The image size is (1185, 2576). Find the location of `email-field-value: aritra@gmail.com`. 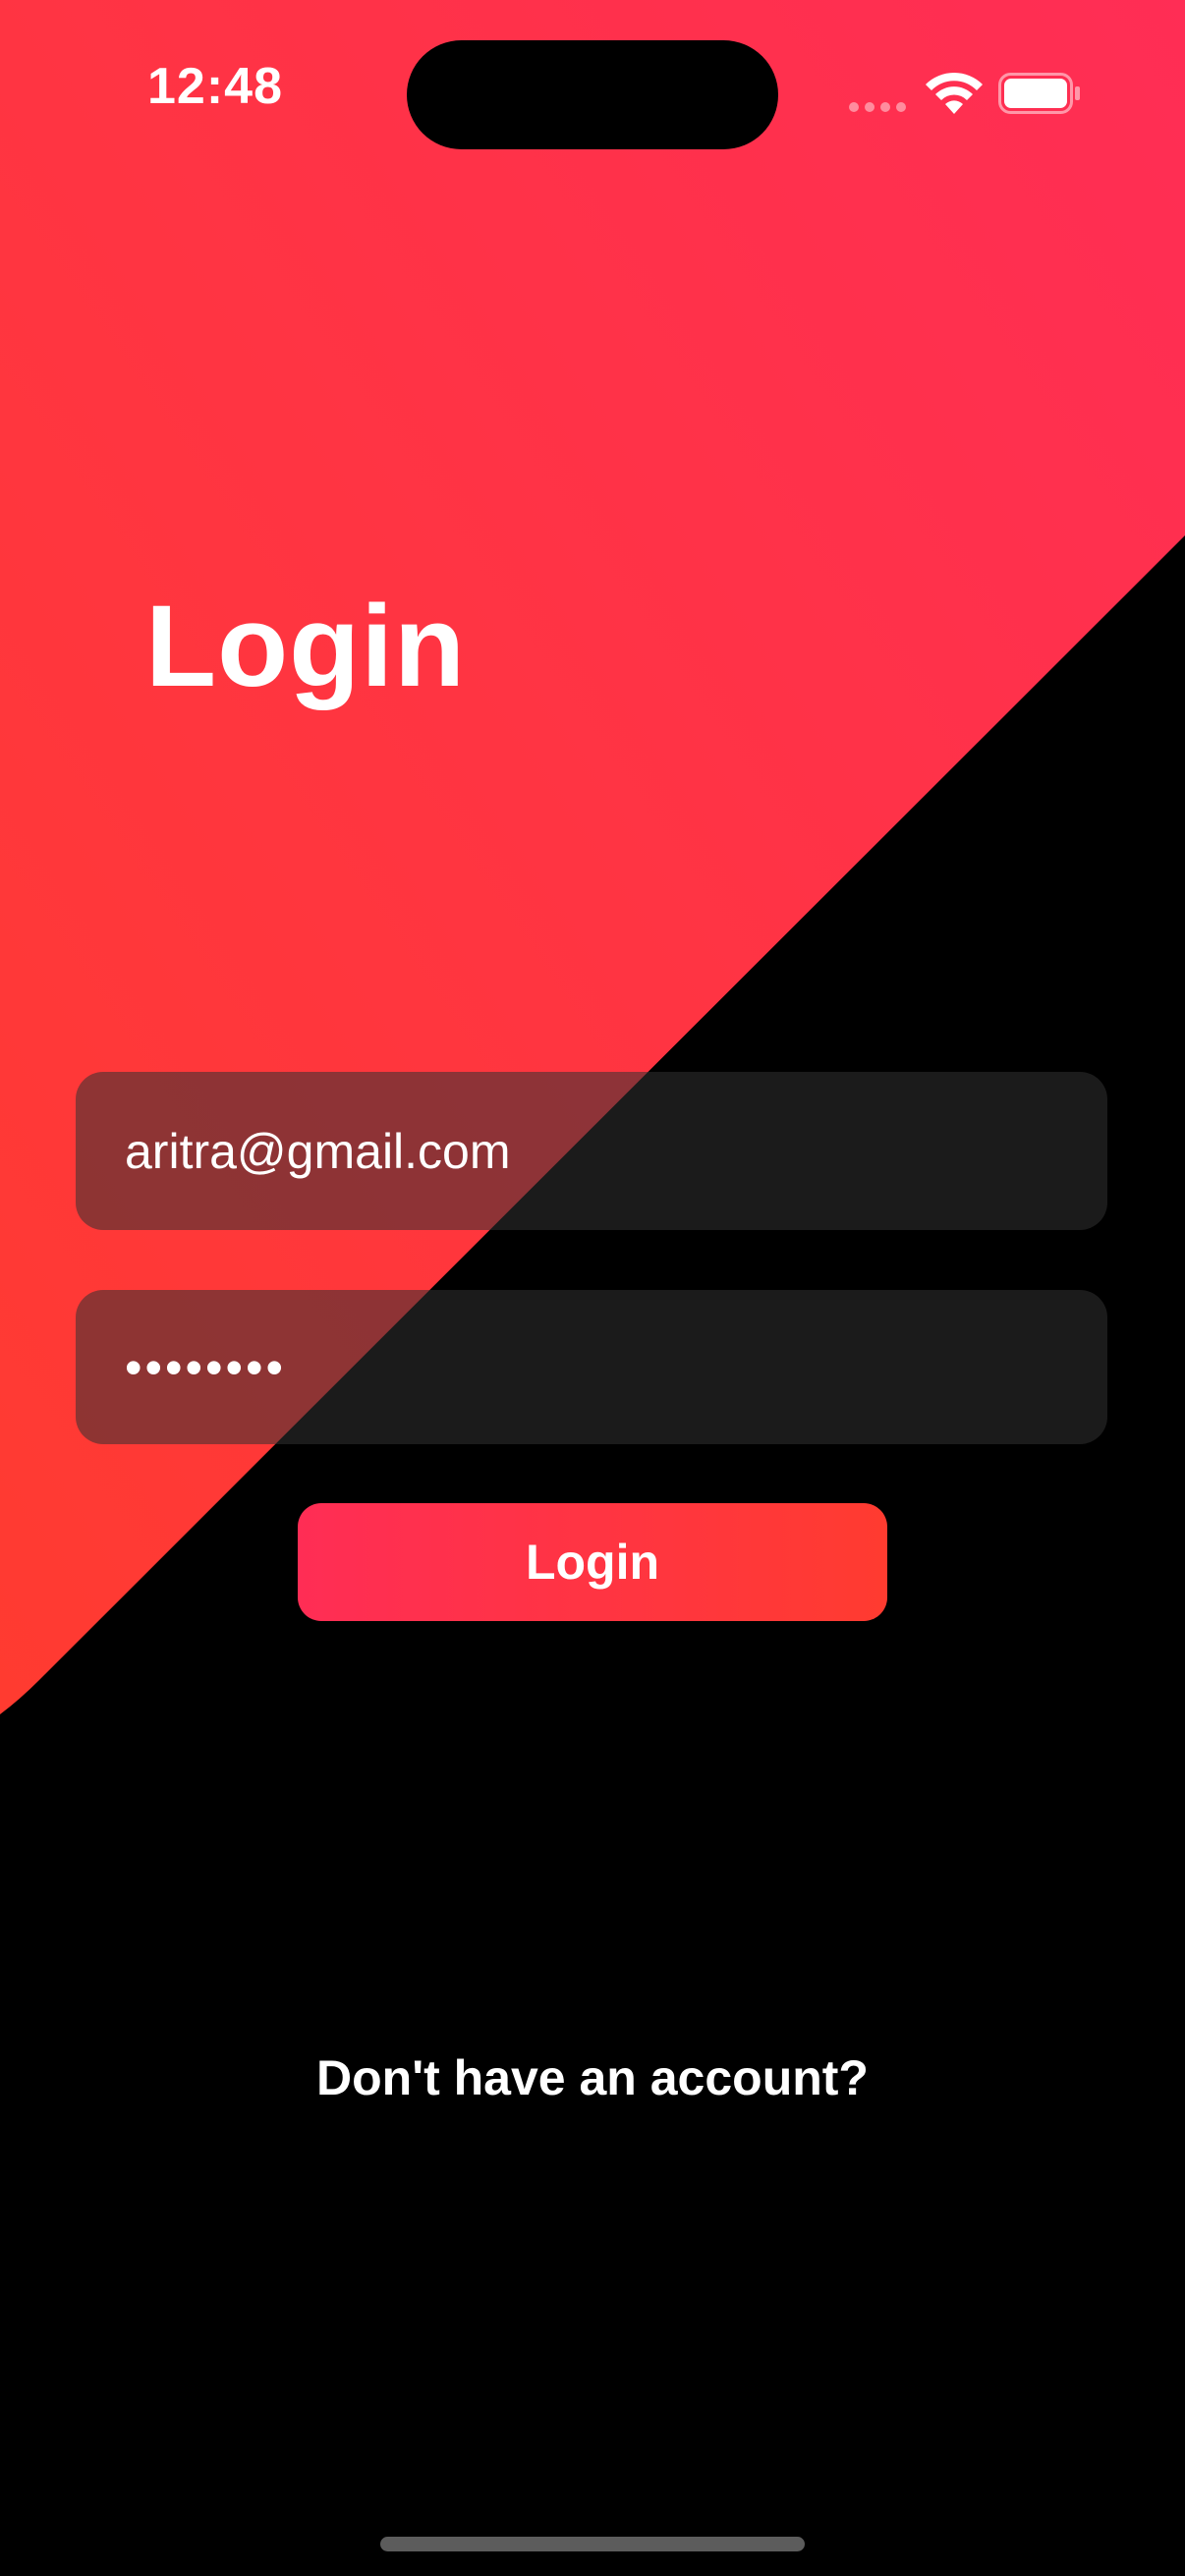

email-field-value: aritra@gmail.com is located at coordinates (318, 1151).